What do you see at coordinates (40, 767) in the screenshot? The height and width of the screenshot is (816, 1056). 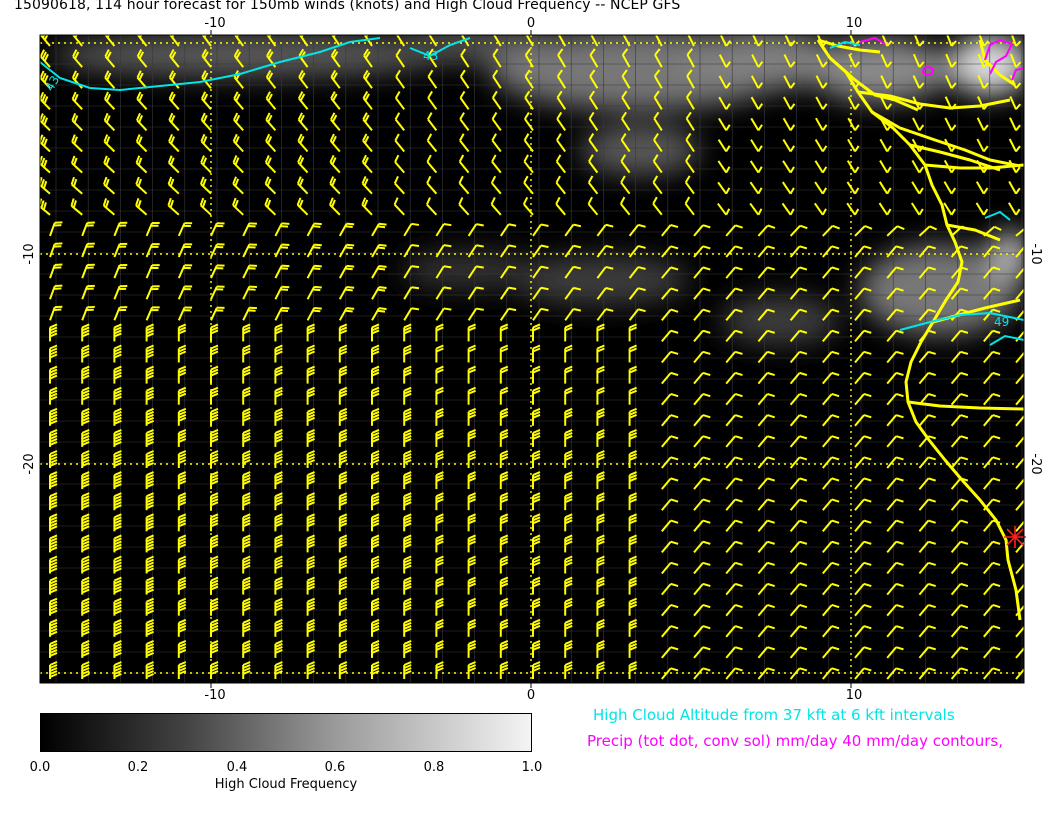 I see `colorbar-label: 0.0` at bounding box center [40, 767].